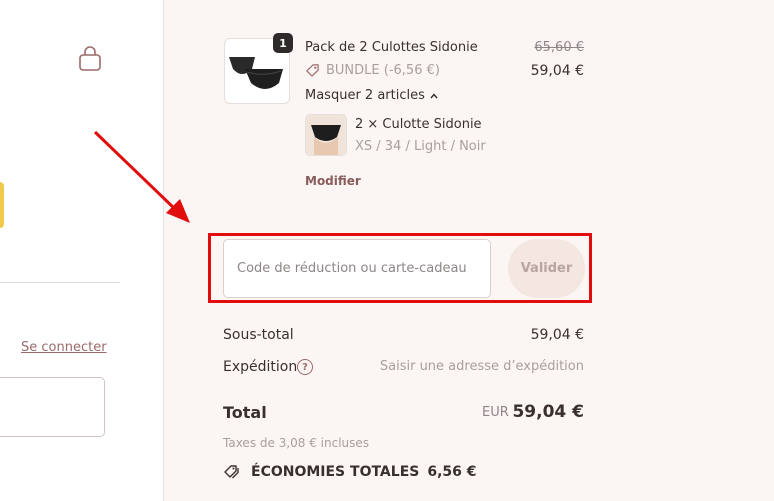 This screenshot has width=774, height=501. I want to click on discount-code-input, so click(357, 268).